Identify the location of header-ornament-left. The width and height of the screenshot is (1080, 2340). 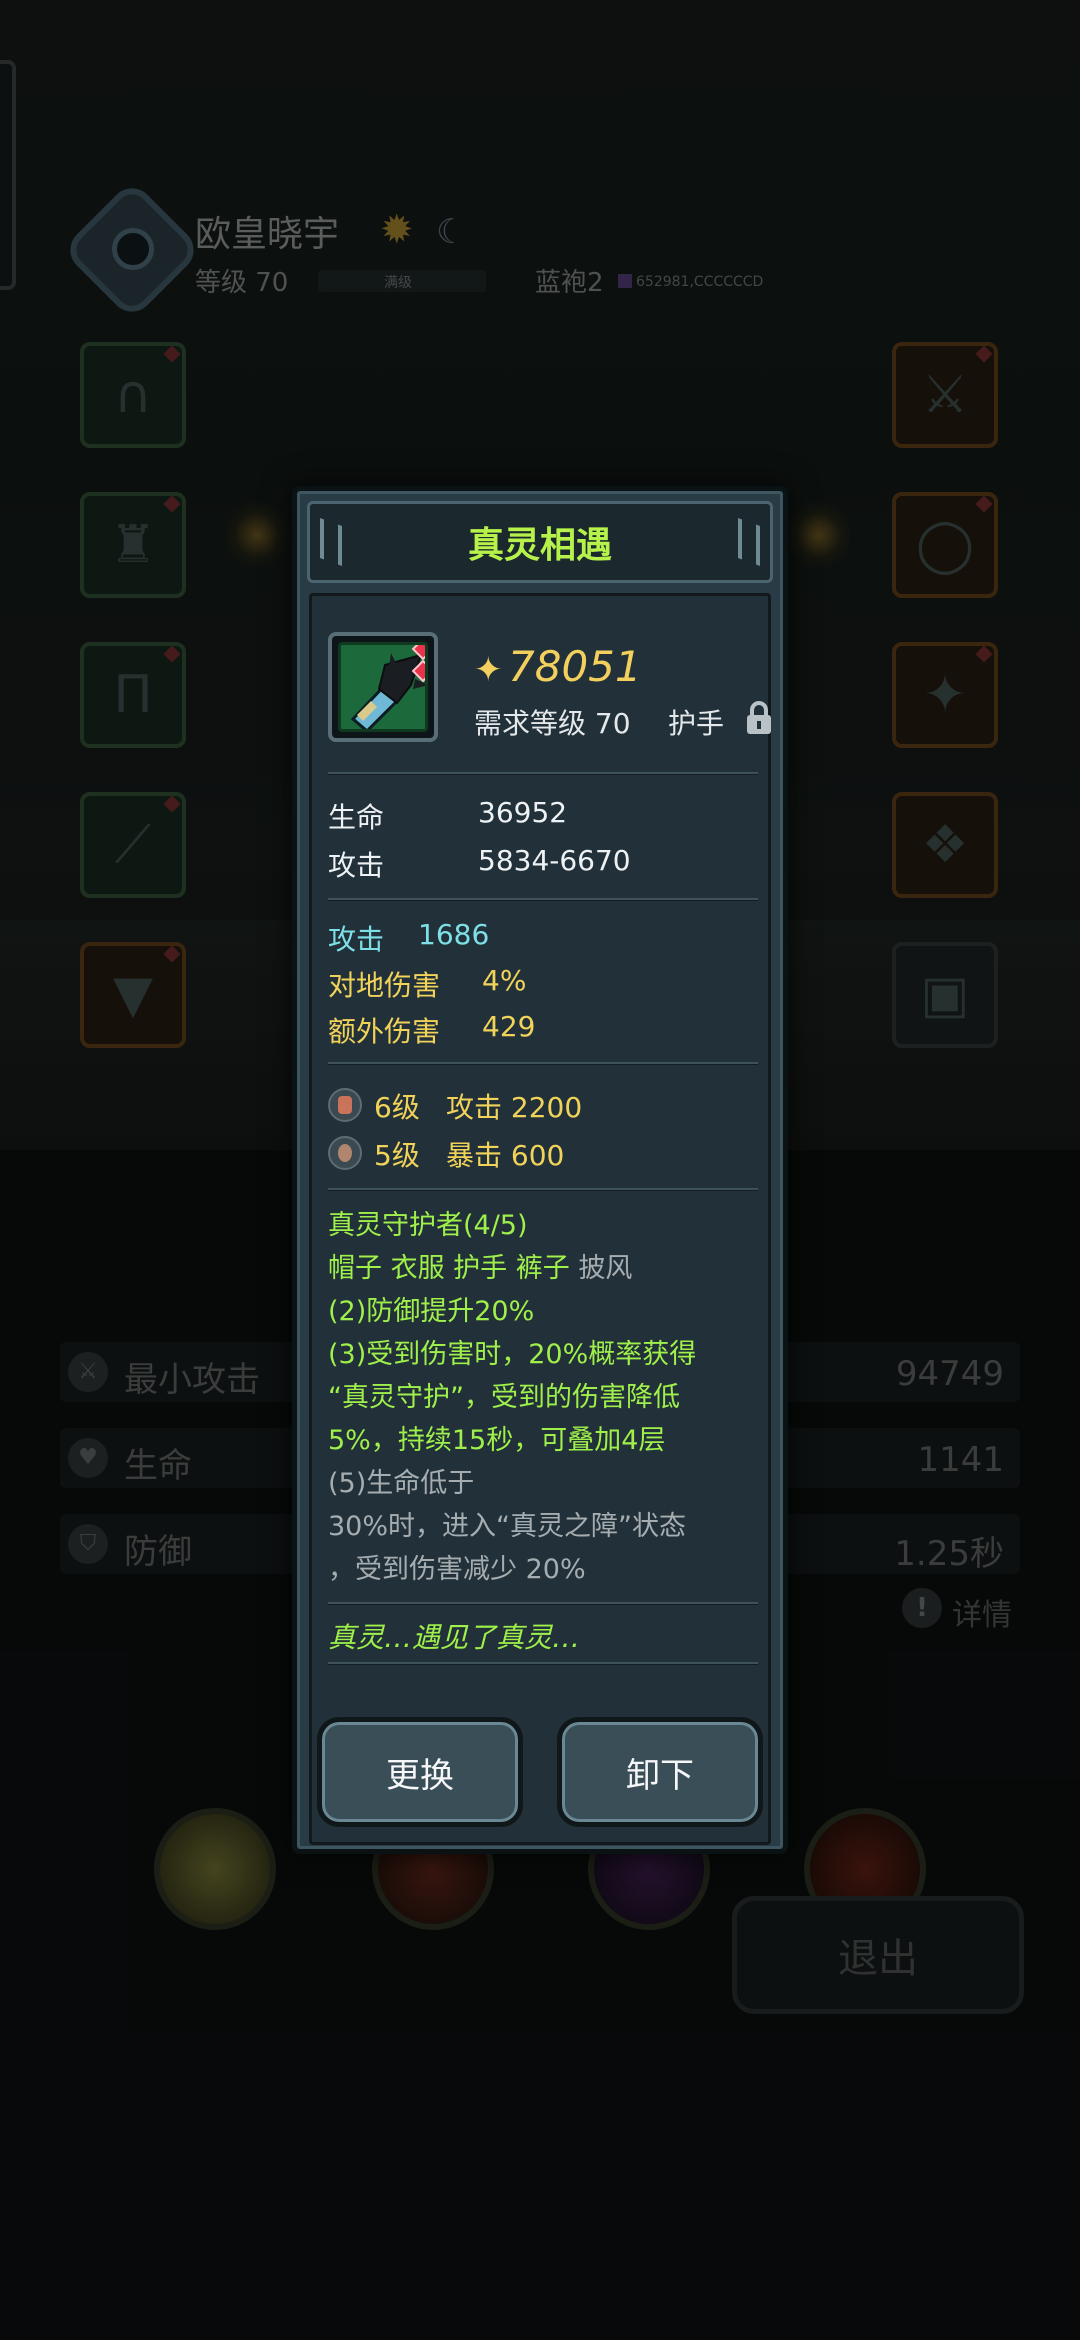
(331, 542).